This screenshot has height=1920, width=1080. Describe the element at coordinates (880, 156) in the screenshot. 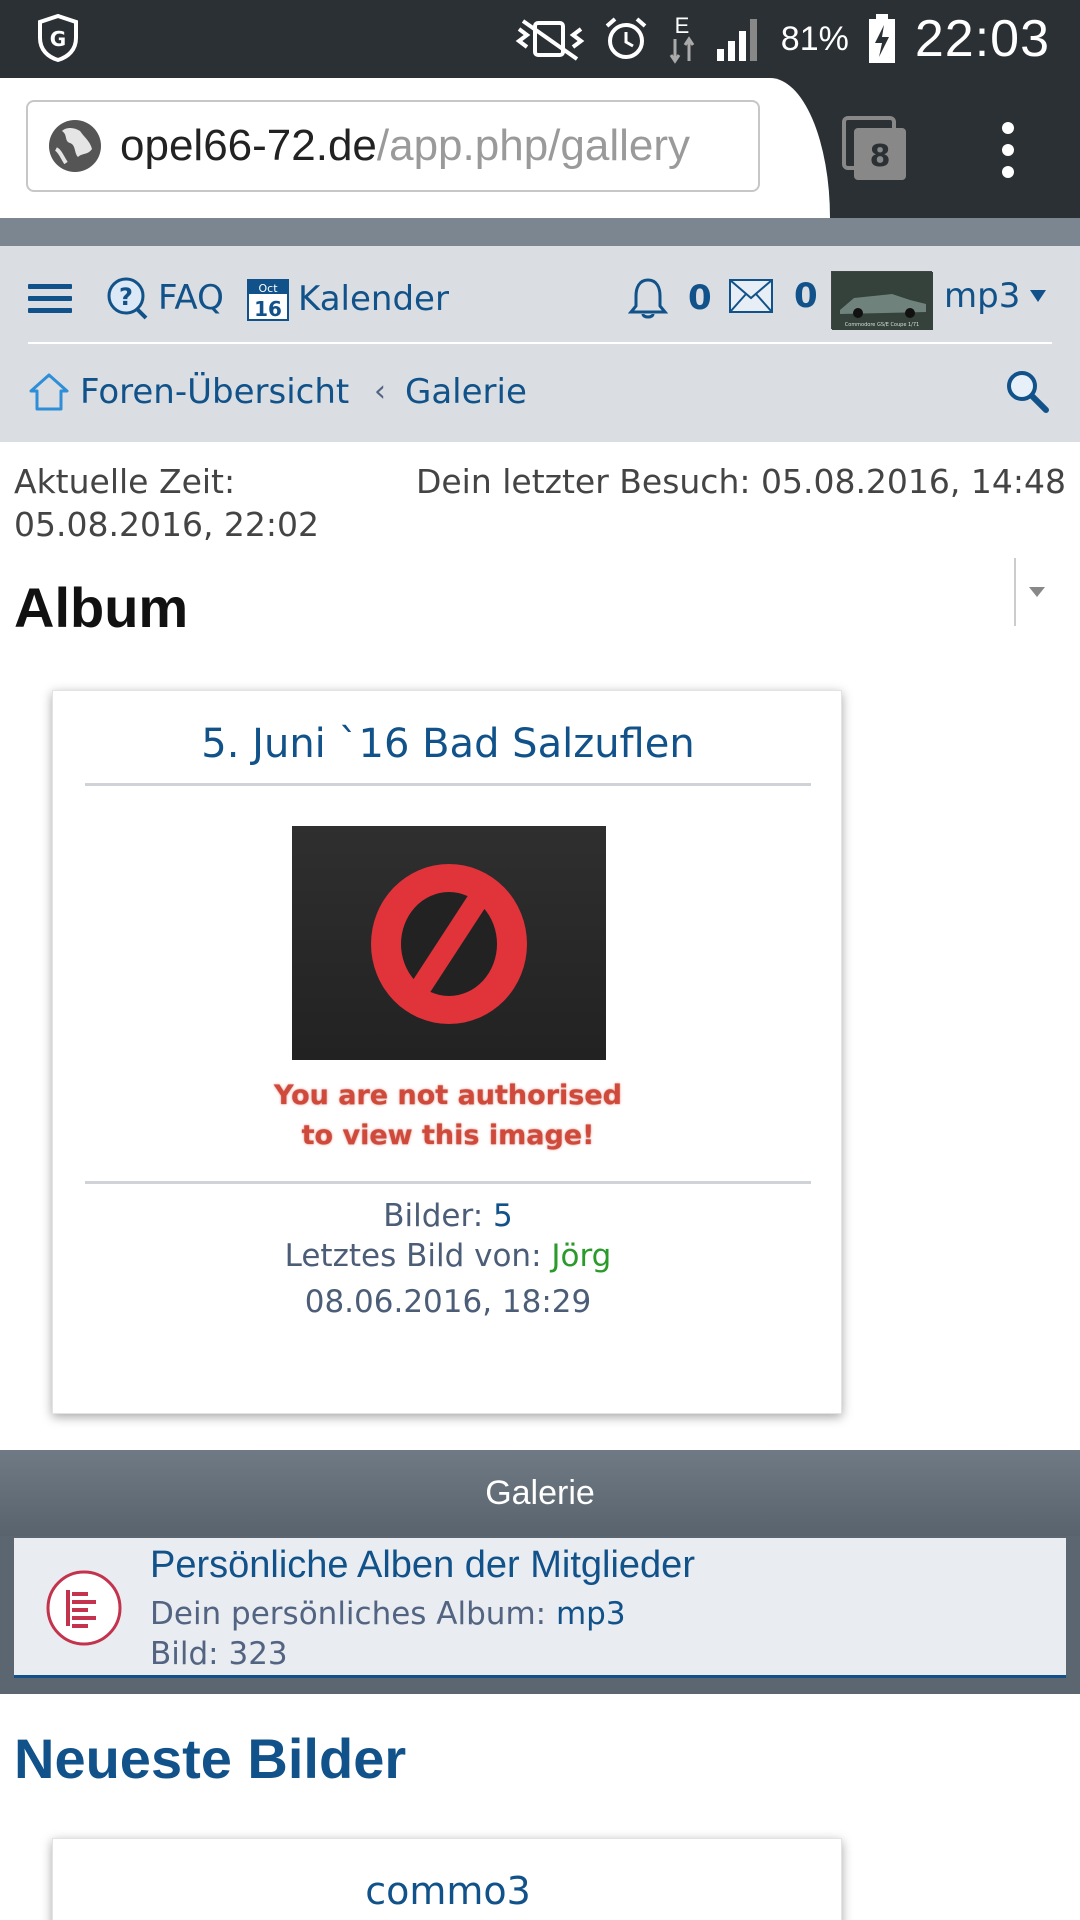

I see `svg-text: 8` at that location.